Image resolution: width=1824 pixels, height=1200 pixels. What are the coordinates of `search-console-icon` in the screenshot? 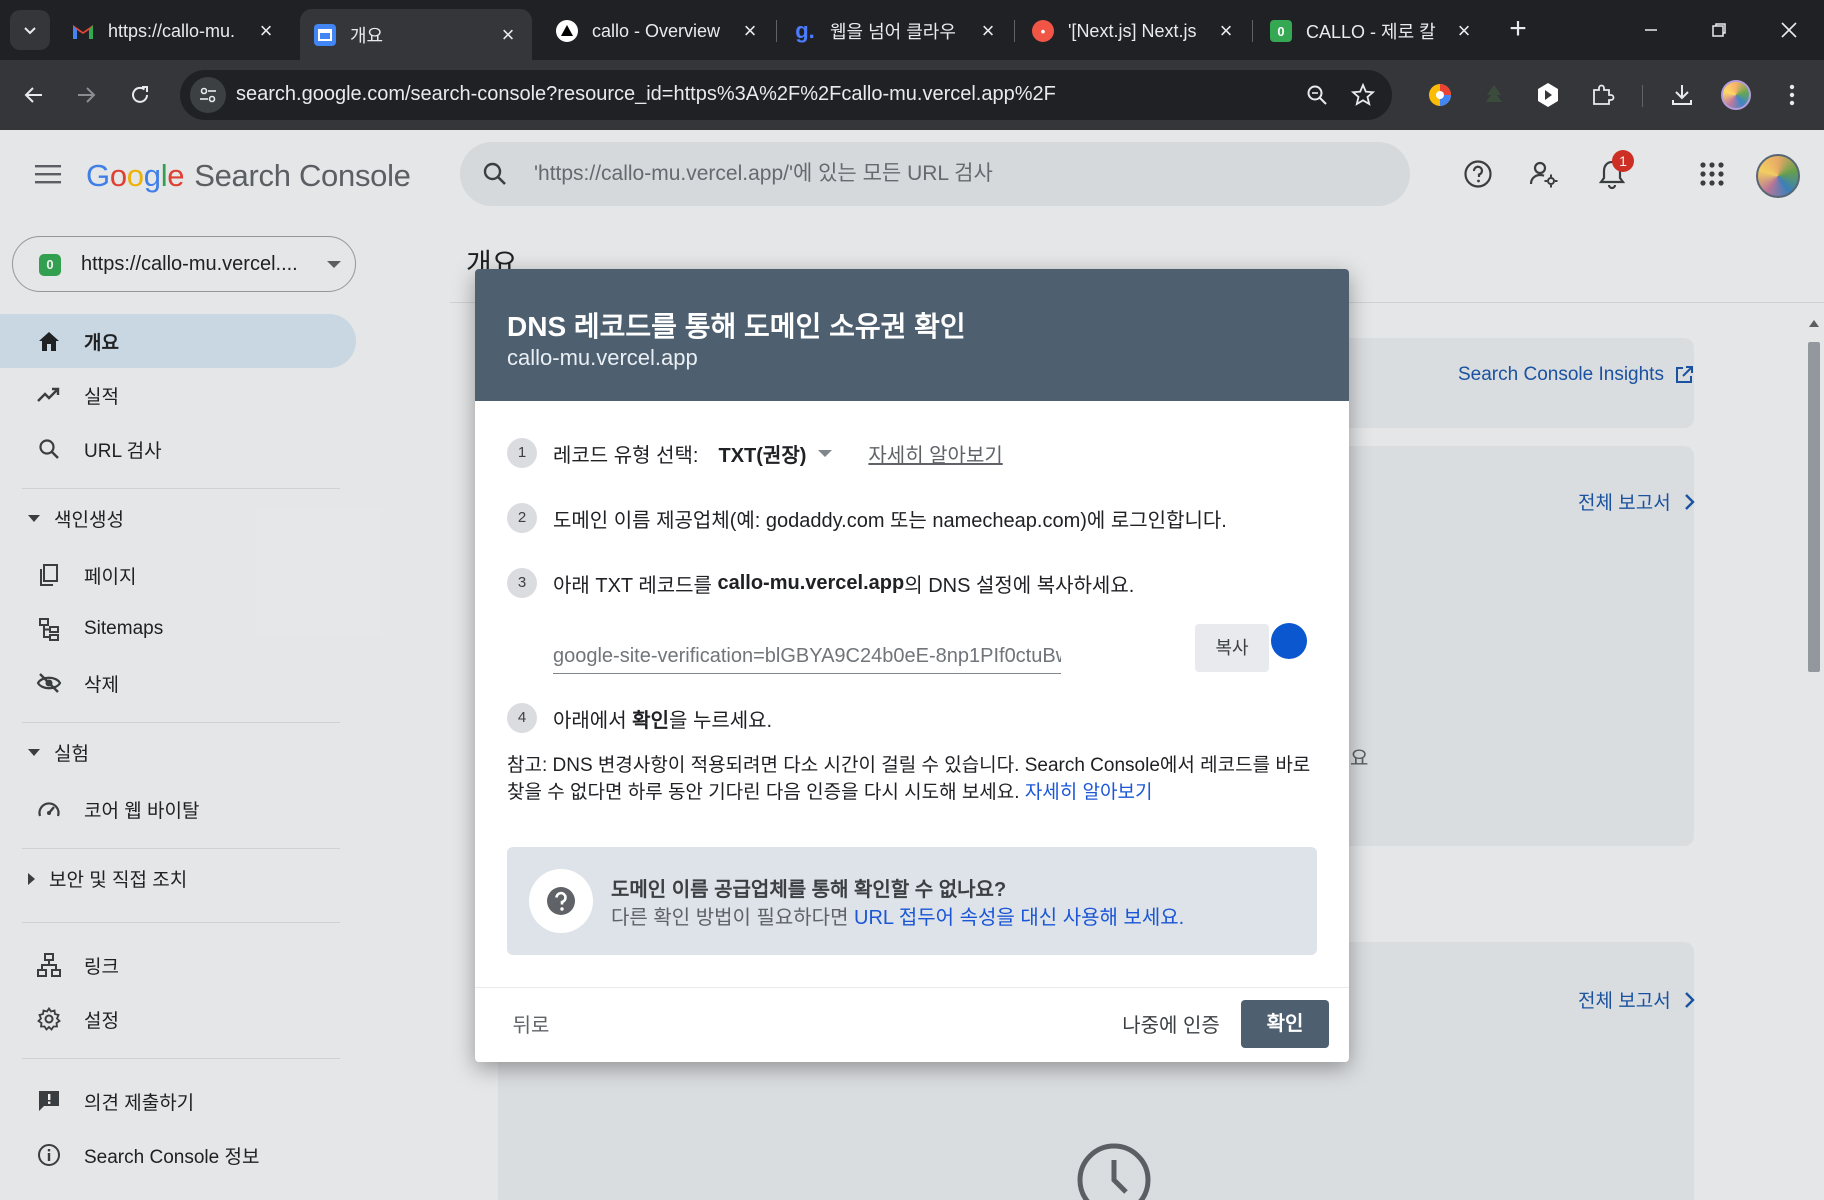 It's located at (325, 34).